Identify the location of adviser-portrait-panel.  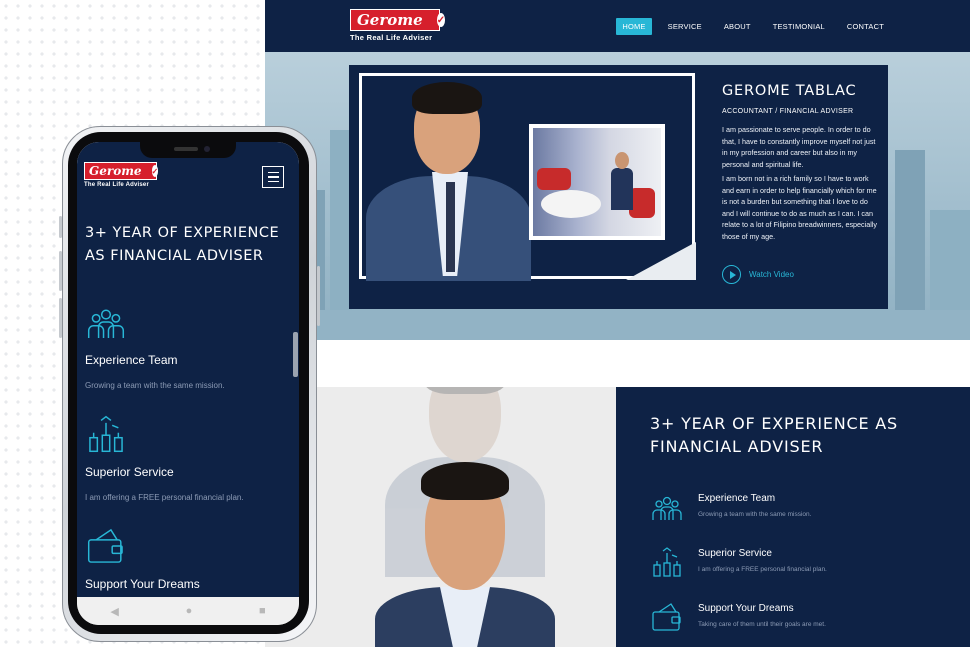
(440, 517).